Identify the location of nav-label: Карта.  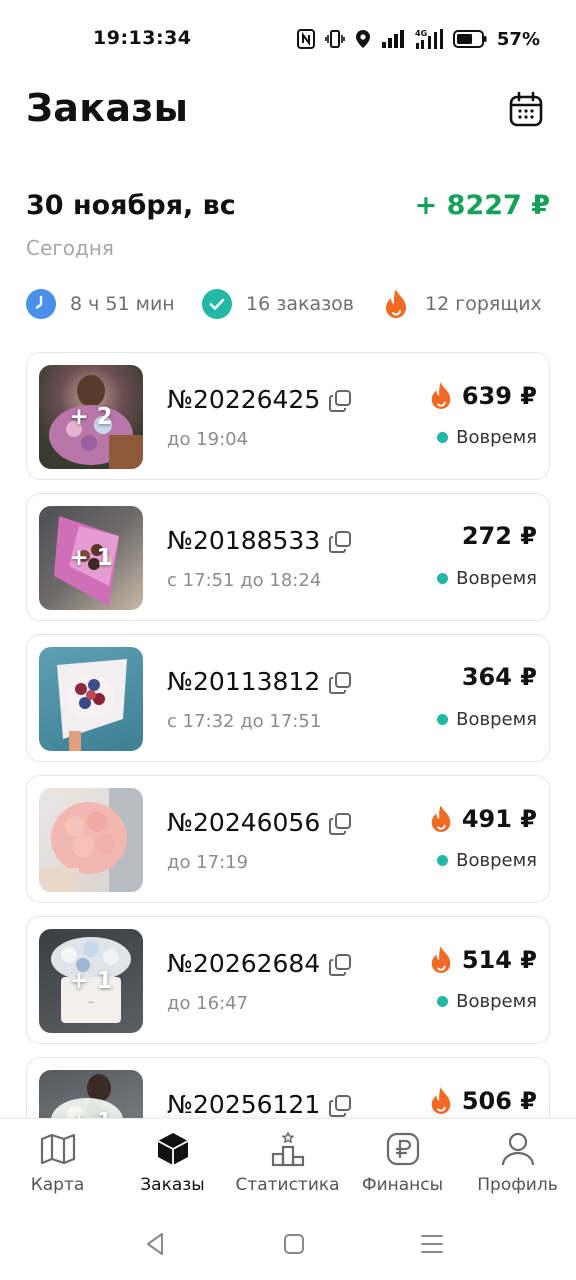
(57, 1185).